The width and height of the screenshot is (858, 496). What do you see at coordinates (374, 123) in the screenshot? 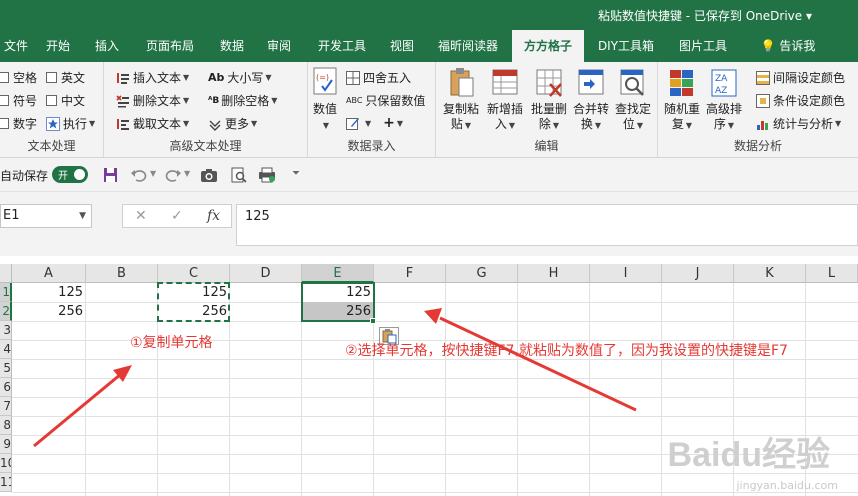
I see `edit-entry-button: ▼ + ▼` at bounding box center [374, 123].